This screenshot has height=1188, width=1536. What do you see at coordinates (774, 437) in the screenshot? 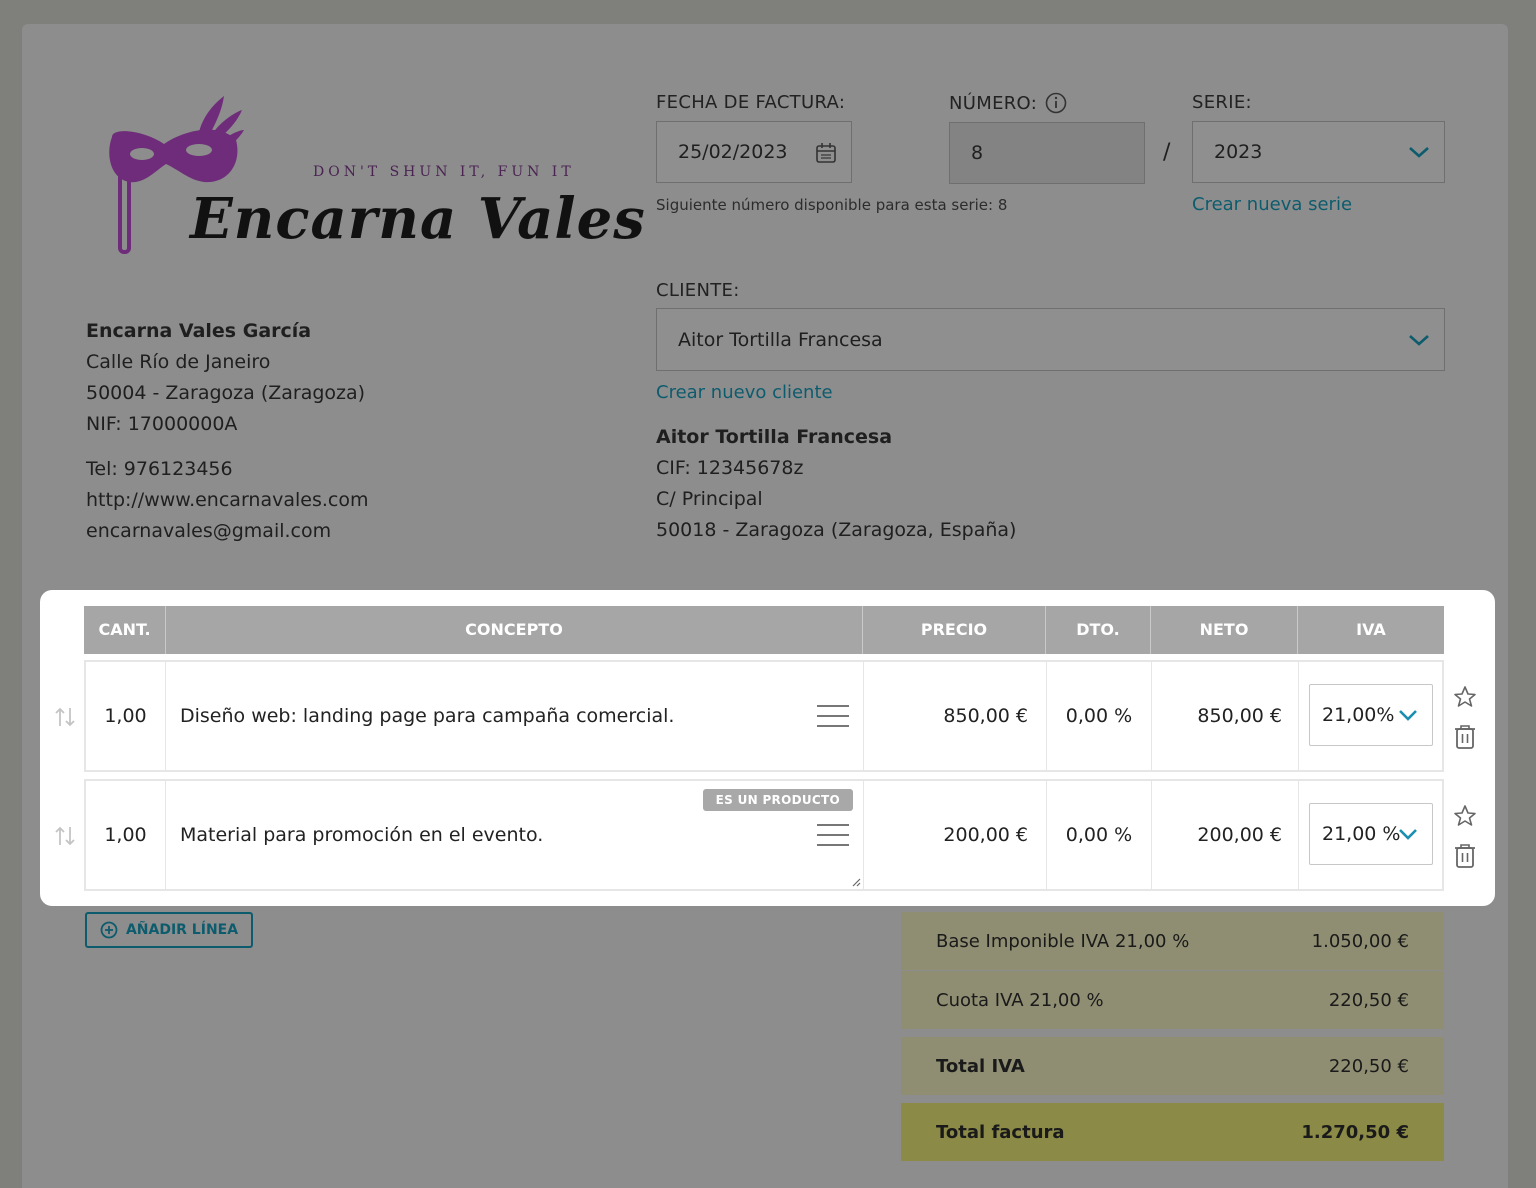
I see `client-name: Aitor Tortilla Francesa` at bounding box center [774, 437].